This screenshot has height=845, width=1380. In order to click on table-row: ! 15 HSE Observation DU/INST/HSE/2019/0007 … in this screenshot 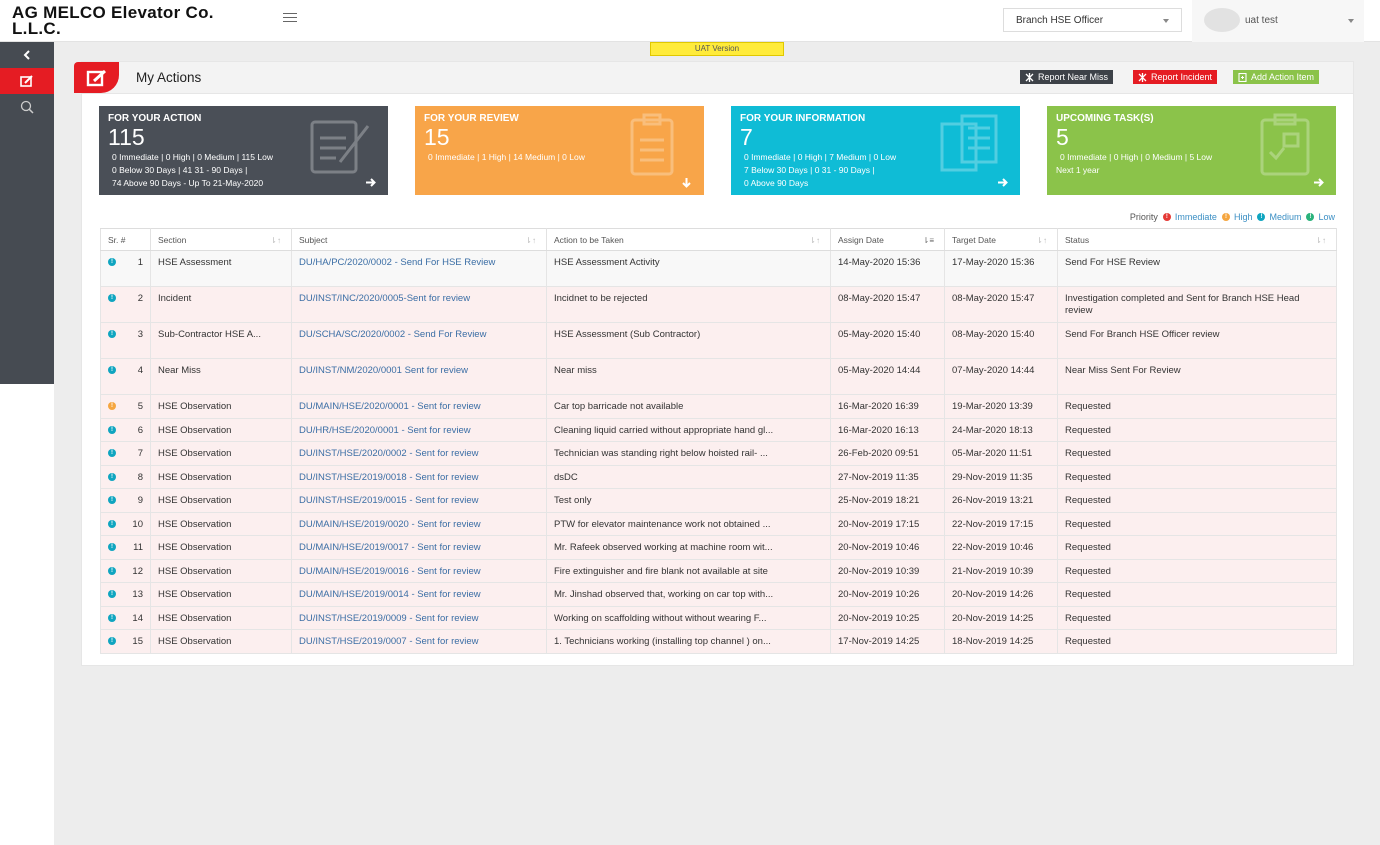, I will do `click(718, 641)`.